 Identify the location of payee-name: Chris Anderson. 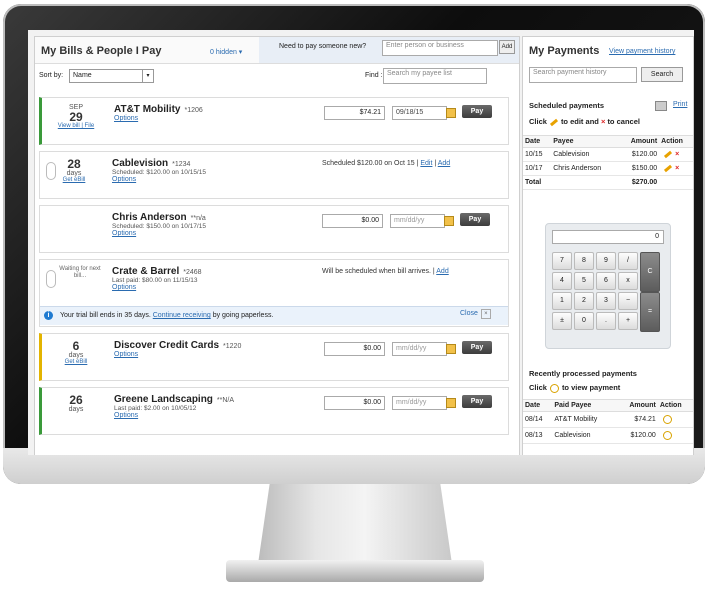
(149, 217).